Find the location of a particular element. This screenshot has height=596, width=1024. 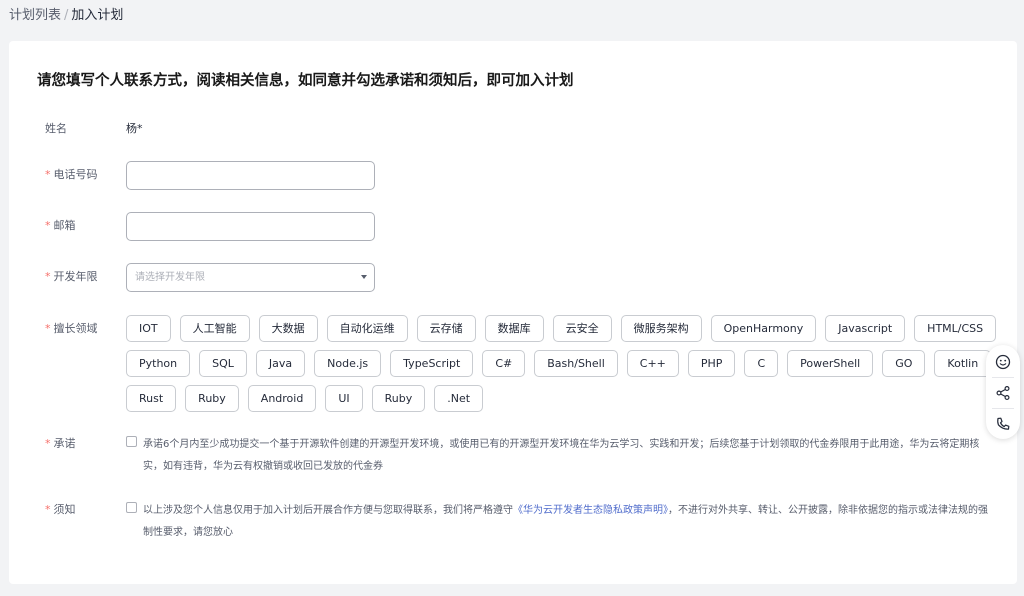

expertise-tag: Rust is located at coordinates (151, 398).